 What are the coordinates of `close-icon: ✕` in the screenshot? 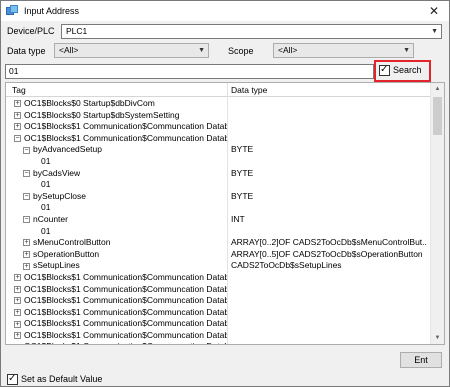 It's located at (434, 11).